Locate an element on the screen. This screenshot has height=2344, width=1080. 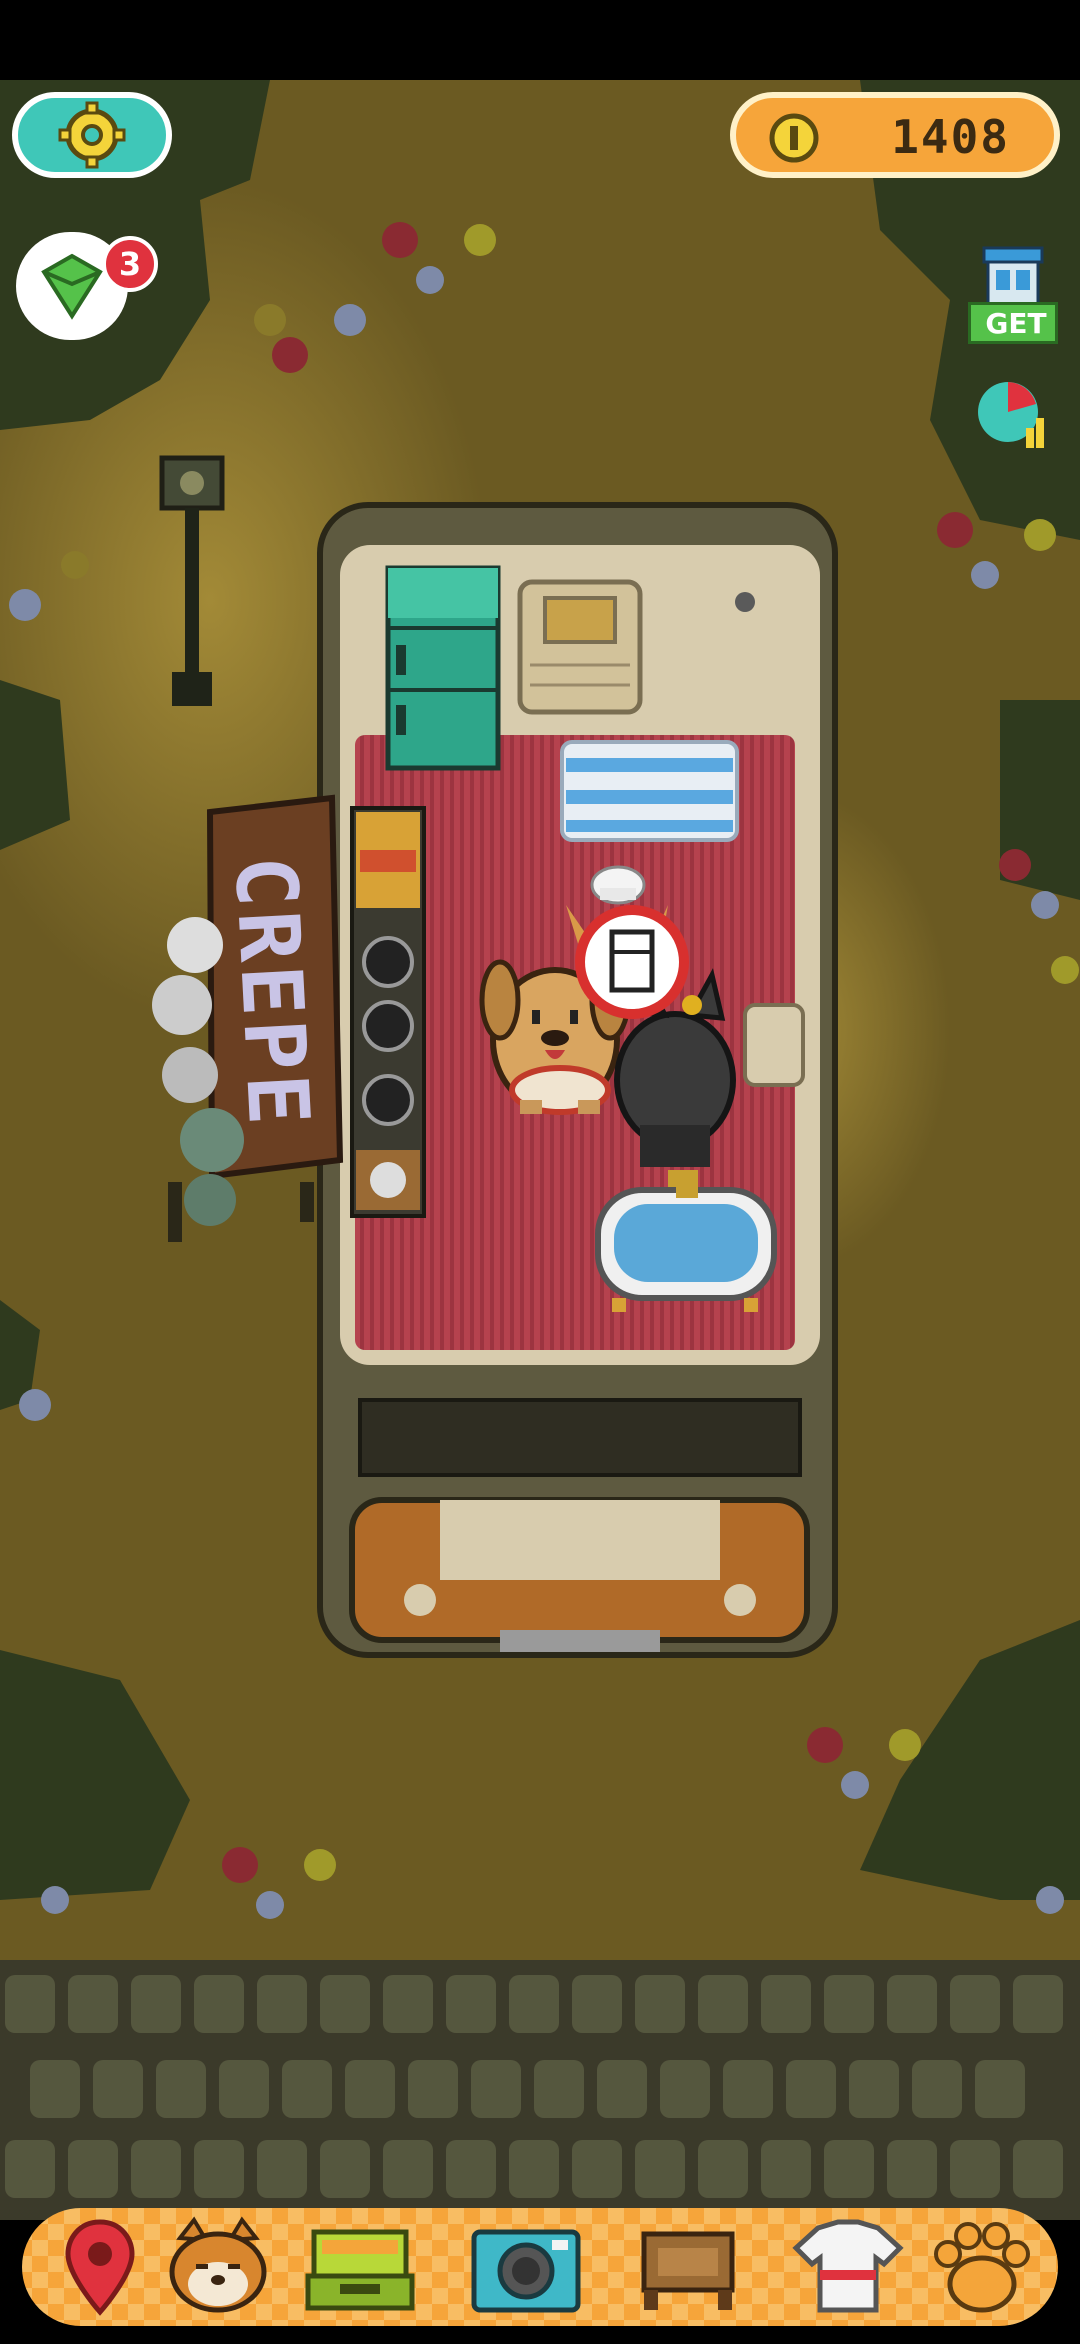
notification-count: 3 is located at coordinates (130, 264).